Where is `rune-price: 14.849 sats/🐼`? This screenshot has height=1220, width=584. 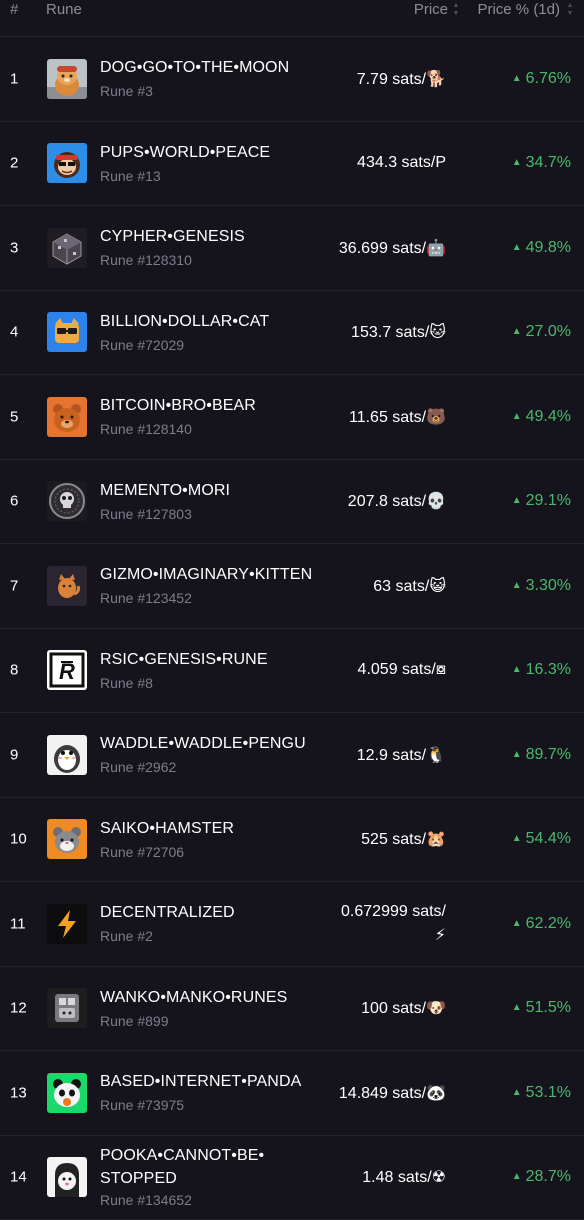 rune-price: 14.849 sats/🐼 is located at coordinates (392, 1093).